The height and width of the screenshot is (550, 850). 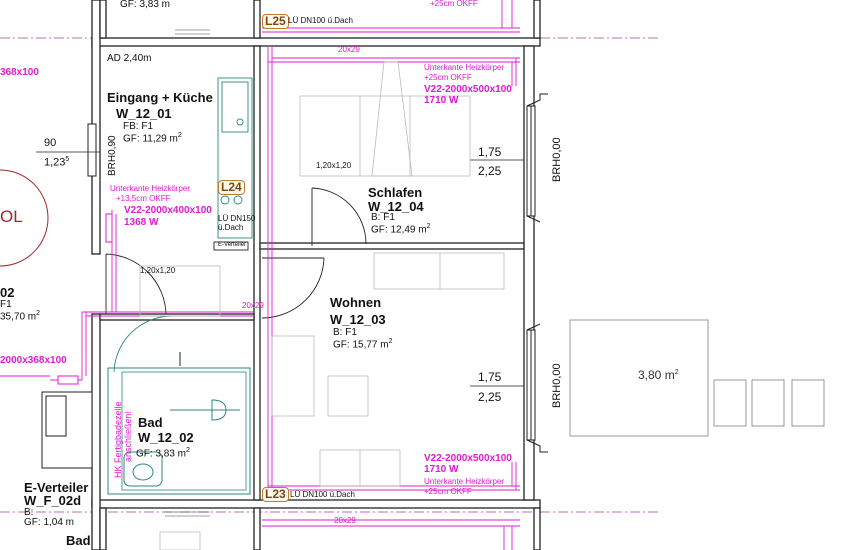 What do you see at coordinates (112, 155) in the screenshot?
I see `brh-left: BRH0,90` at bounding box center [112, 155].